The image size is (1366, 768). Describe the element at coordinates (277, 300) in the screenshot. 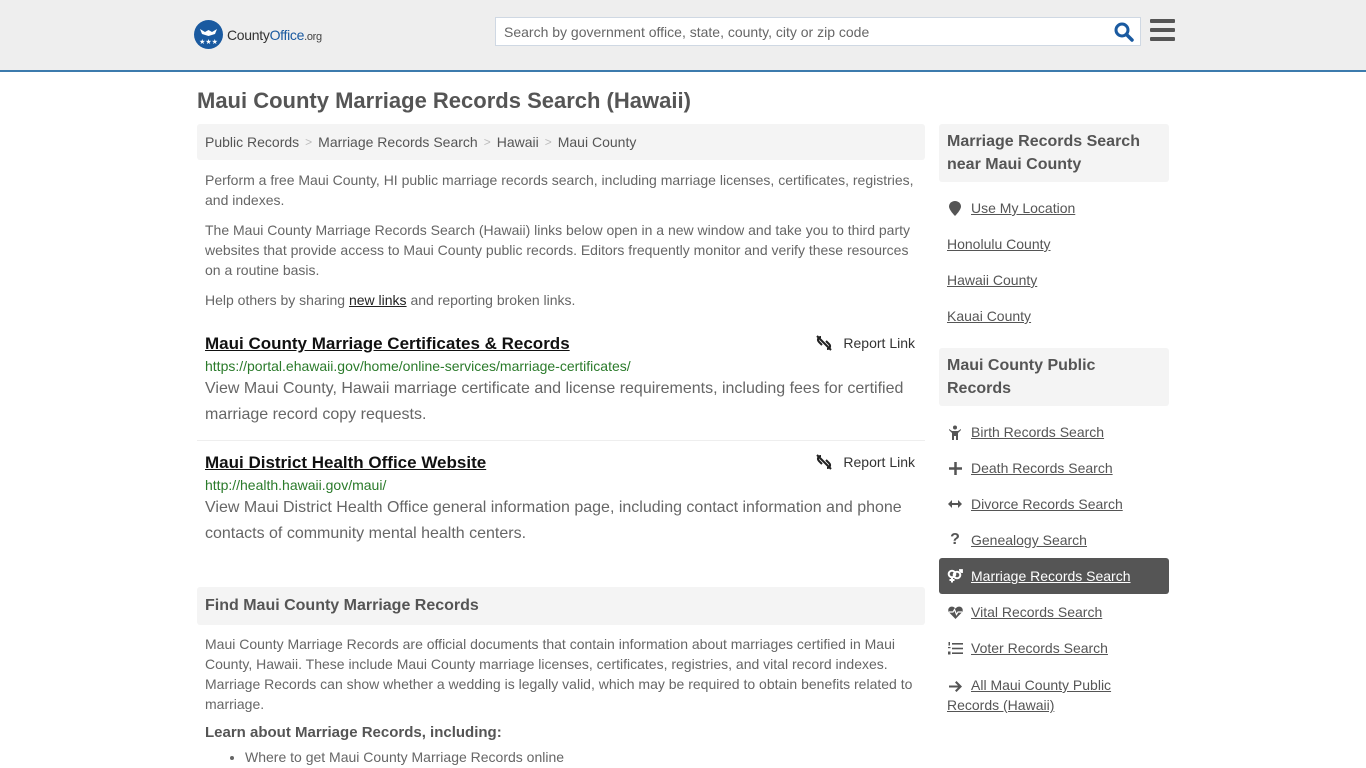

I see `intro-text-before: Help others by sharing` at that location.